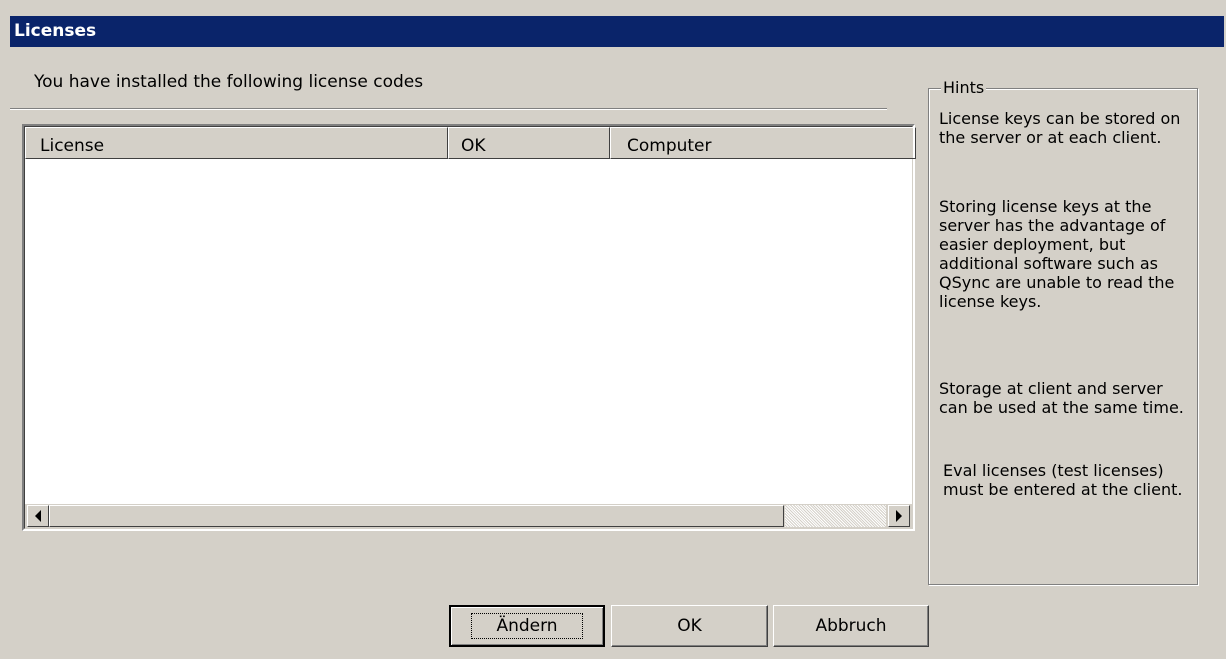  Describe the element at coordinates (835, 516) in the screenshot. I see `scrollbar-track` at that location.